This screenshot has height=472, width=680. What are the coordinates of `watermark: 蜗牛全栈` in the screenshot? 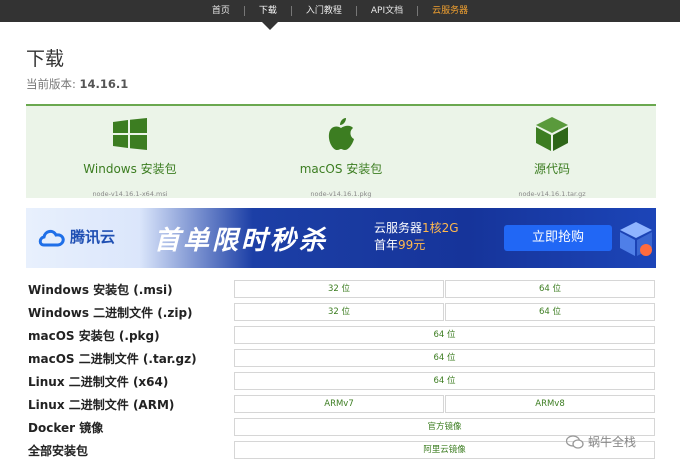 It's located at (601, 441).